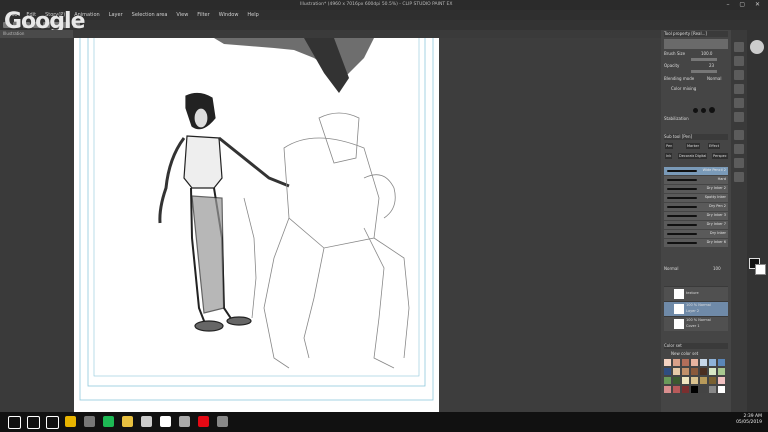  I want to click on rough-sketch-figure, so click(326, 240).